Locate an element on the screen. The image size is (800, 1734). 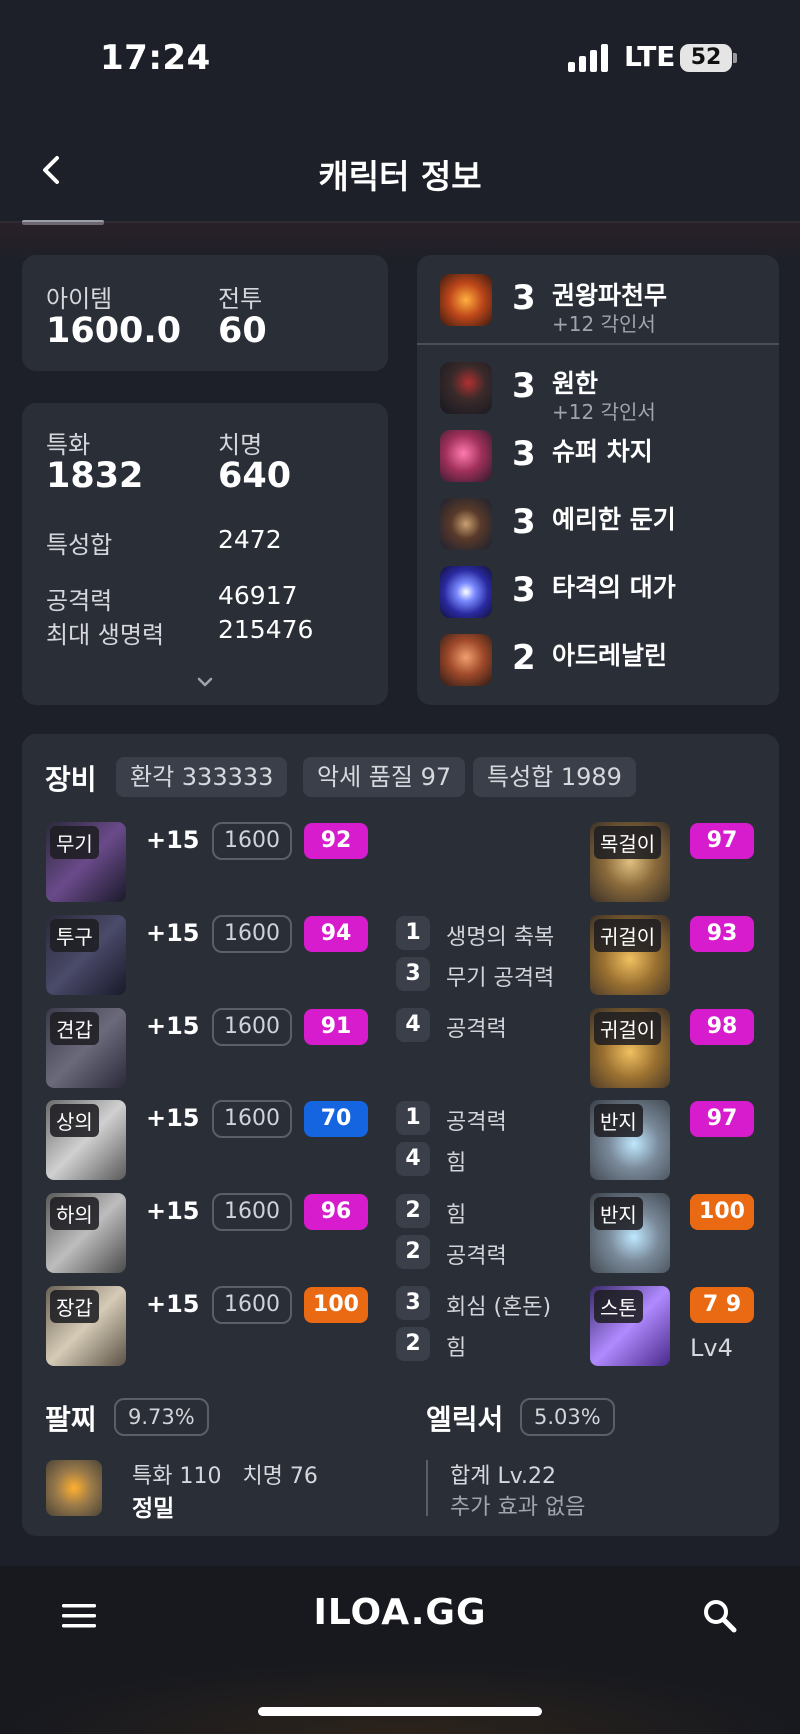
max-hp-value: 215476 is located at coordinates (266, 629).